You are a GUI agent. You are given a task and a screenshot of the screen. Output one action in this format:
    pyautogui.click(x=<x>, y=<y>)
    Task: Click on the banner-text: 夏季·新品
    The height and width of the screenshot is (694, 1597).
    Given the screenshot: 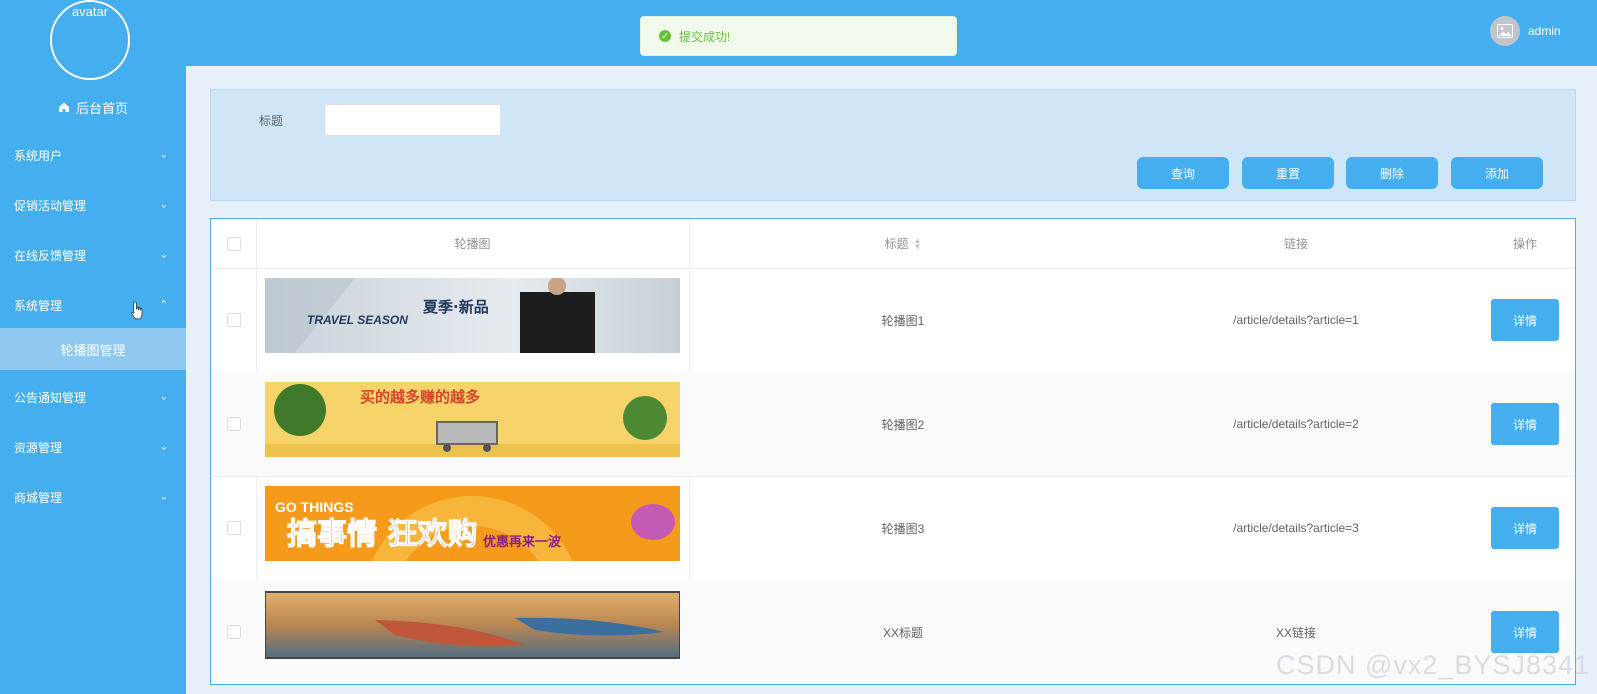 What is the action you would take?
    pyautogui.click(x=455, y=307)
    